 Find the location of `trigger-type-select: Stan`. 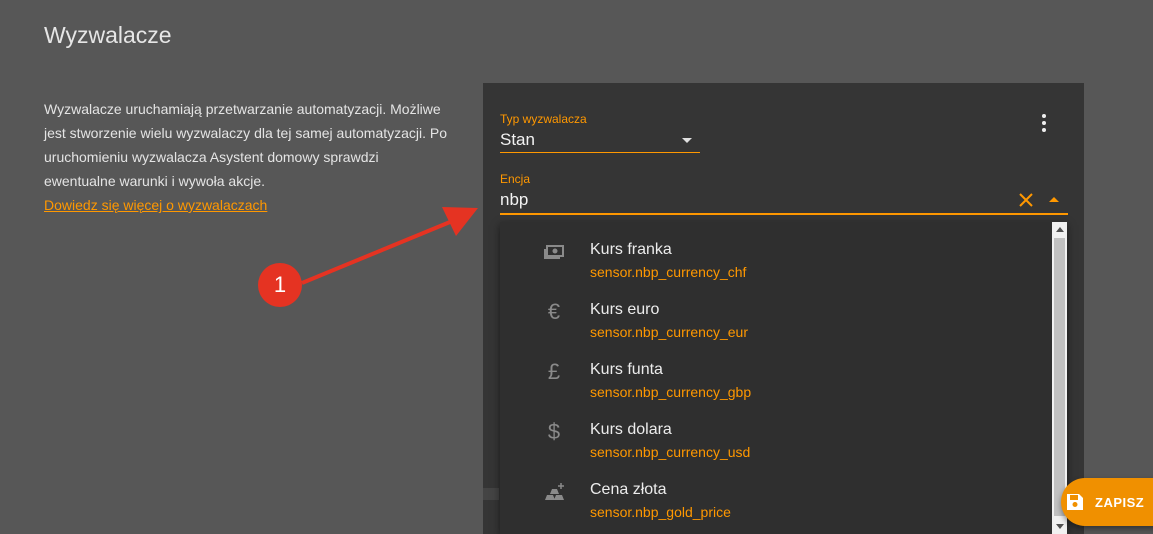

trigger-type-select: Stan is located at coordinates (600, 140).